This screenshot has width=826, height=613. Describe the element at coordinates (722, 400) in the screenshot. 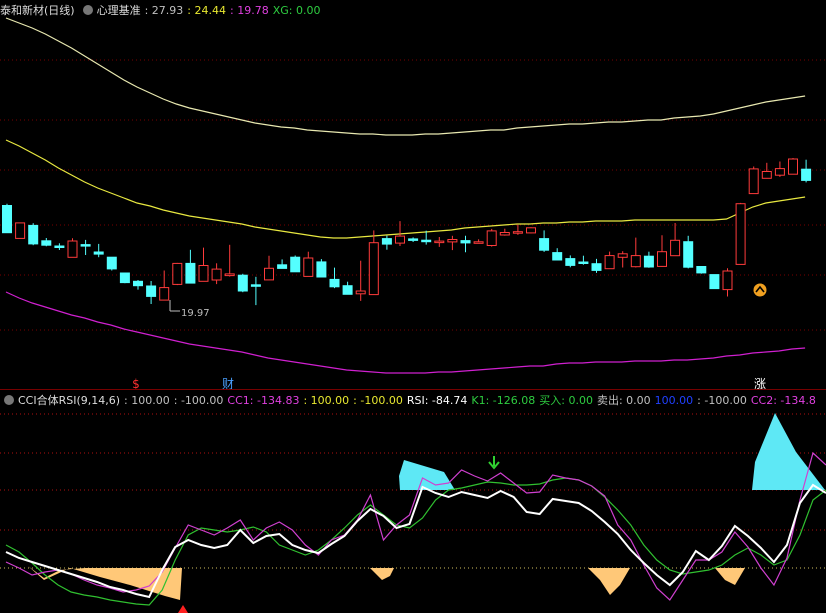

I see `sub-value-10: : -100.00` at that location.